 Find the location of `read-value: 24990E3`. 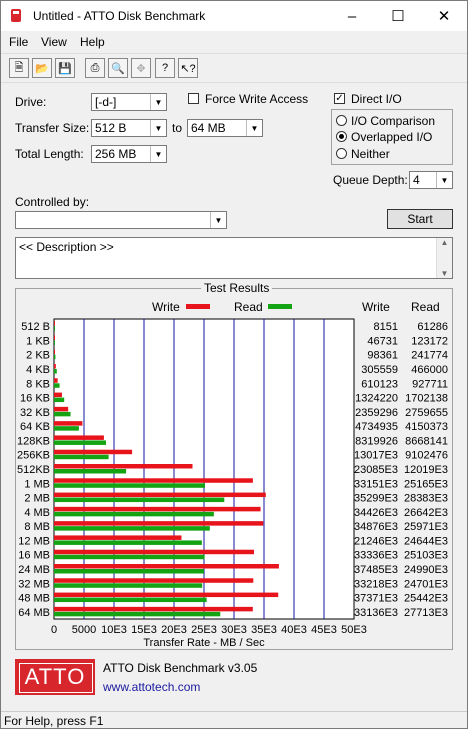

read-value: 24990E3 is located at coordinates (426, 570).